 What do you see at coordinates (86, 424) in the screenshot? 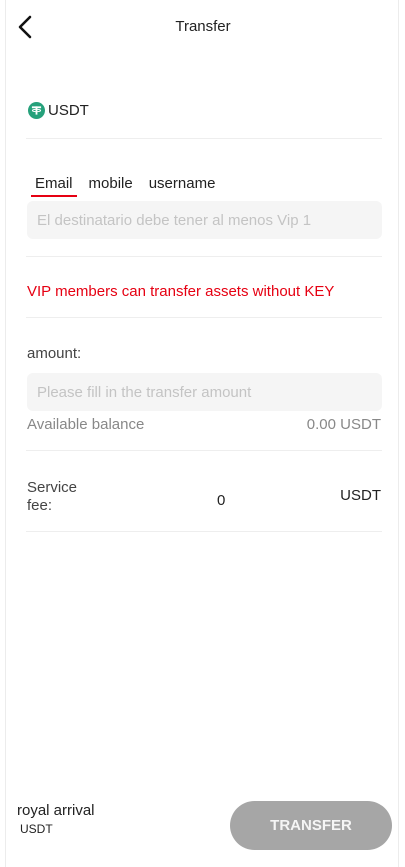
I see `available-balance-label: Available balance` at bounding box center [86, 424].